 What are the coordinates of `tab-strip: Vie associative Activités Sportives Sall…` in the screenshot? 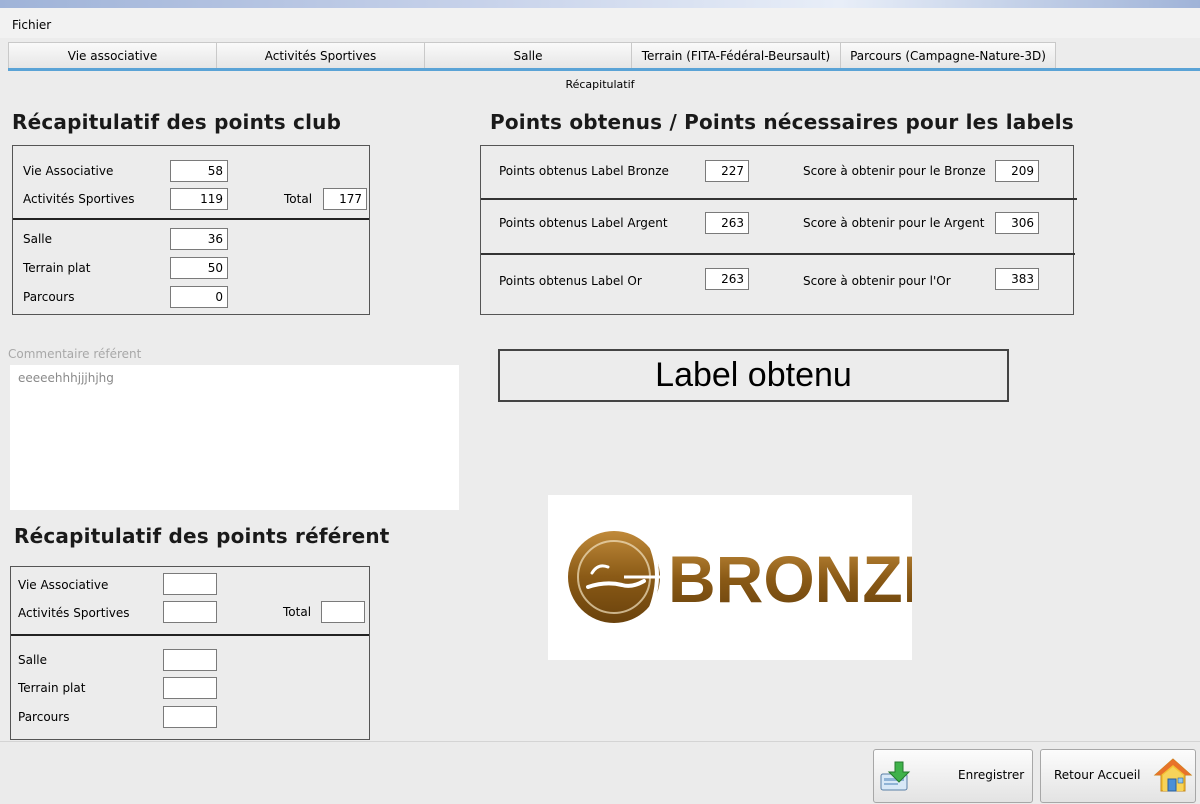 It's located at (600, 56).